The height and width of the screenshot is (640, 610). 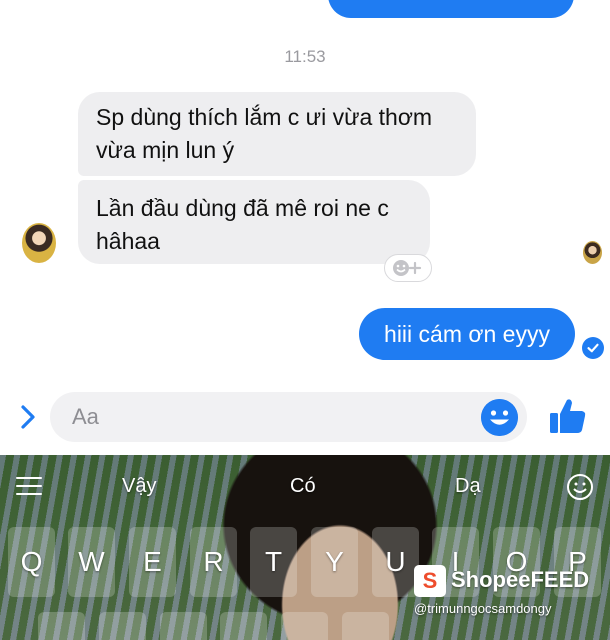 I want to click on key-r: R, so click(x=213, y=562).